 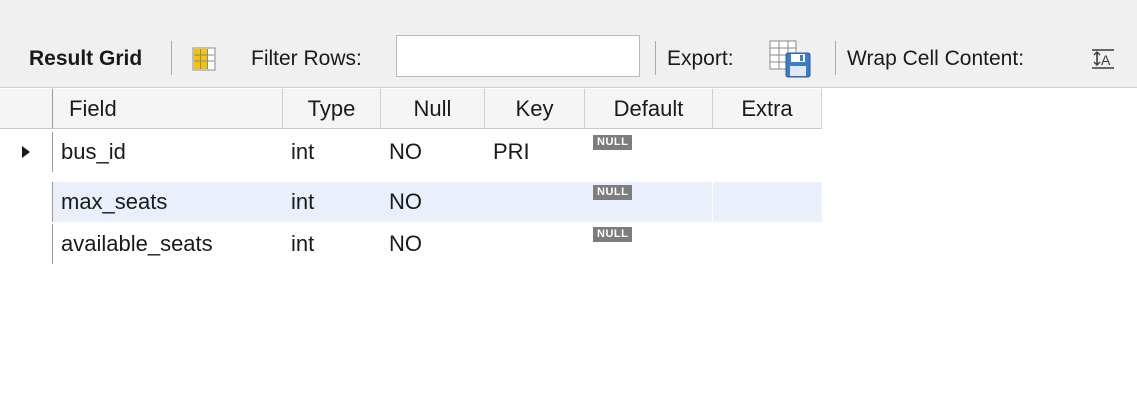 What do you see at coordinates (535, 152) in the screenshot?
I see `cell-key: PRI` at bounding box center [535, 152].